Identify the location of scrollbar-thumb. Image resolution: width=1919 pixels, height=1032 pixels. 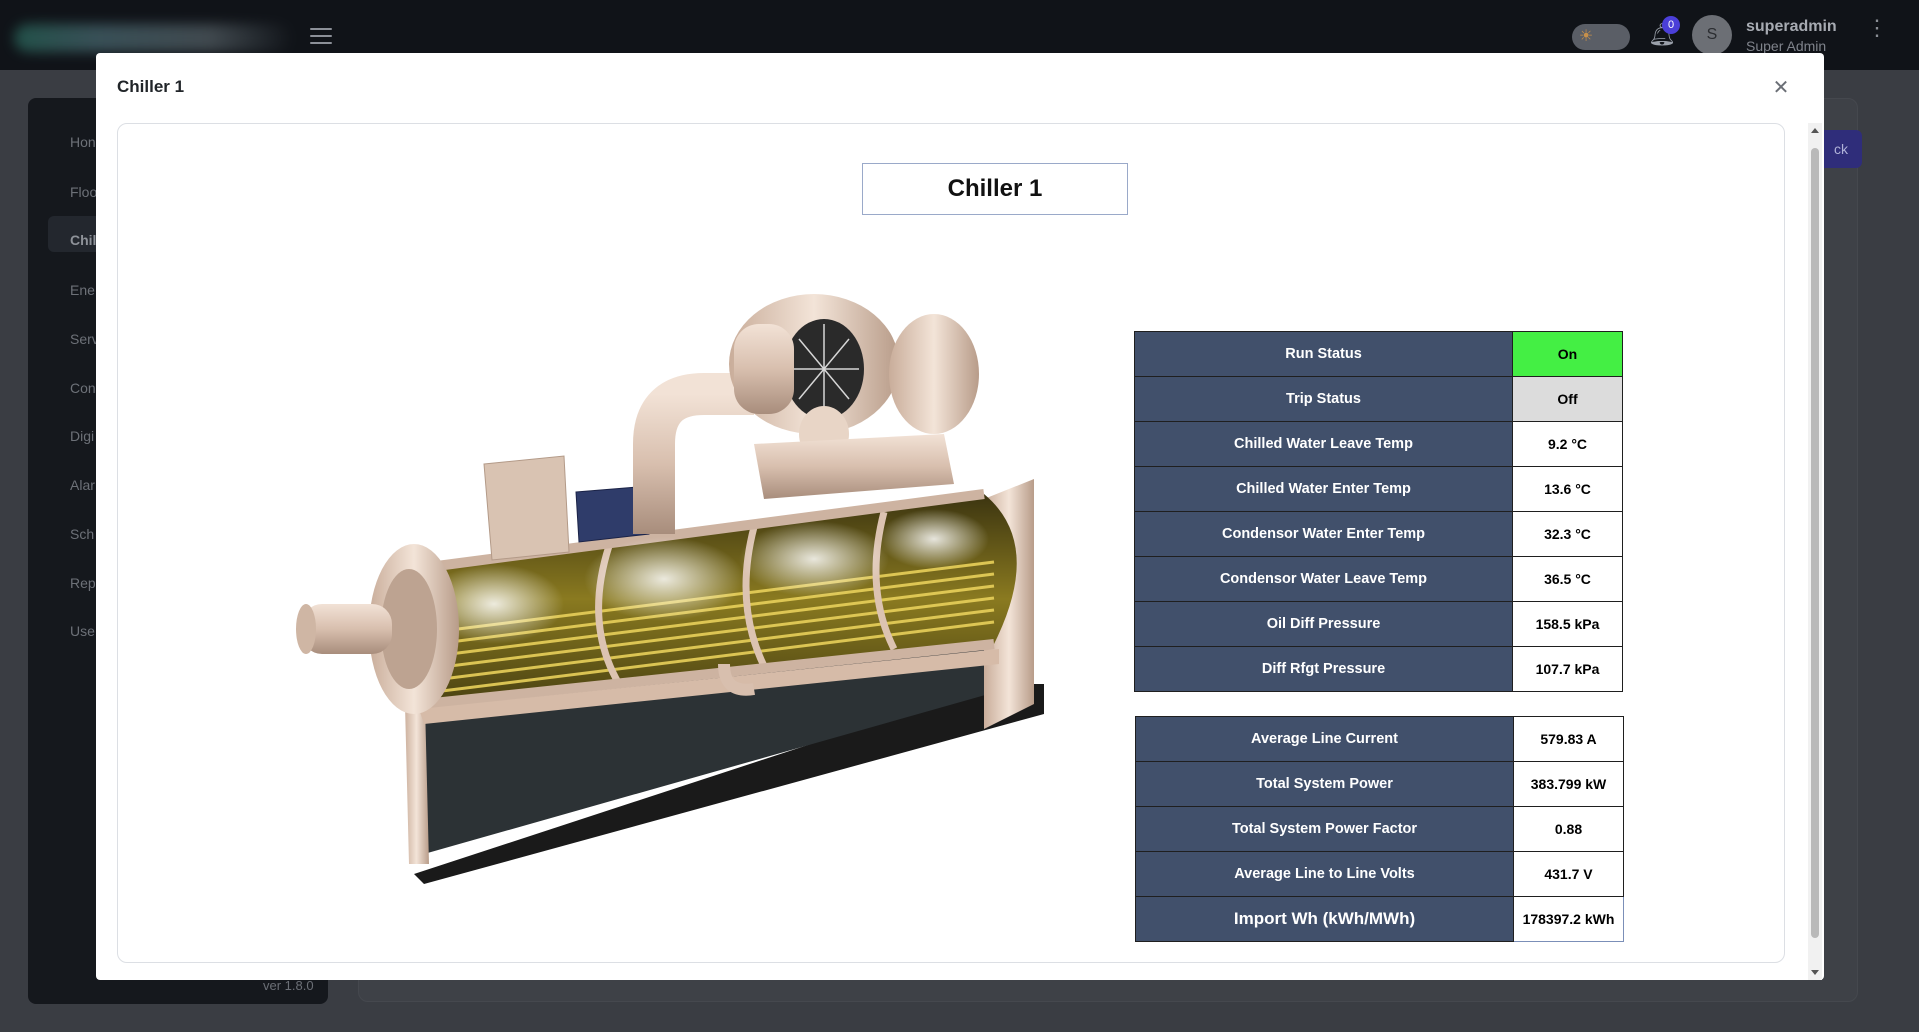
(1815, 543).